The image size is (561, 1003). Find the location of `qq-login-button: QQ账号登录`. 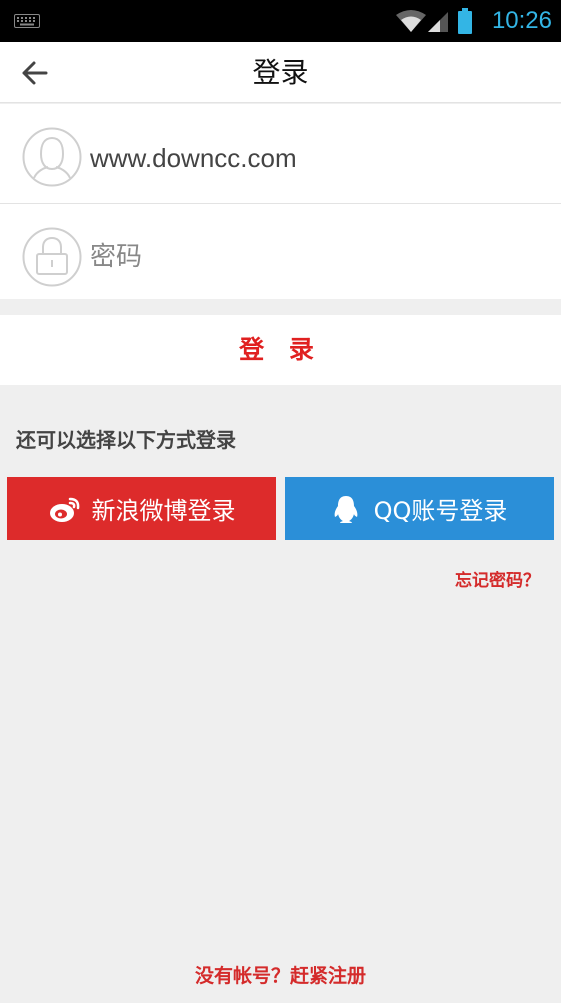

qq-login-button: QQ账号登录 is located at coordinates (419, 508).